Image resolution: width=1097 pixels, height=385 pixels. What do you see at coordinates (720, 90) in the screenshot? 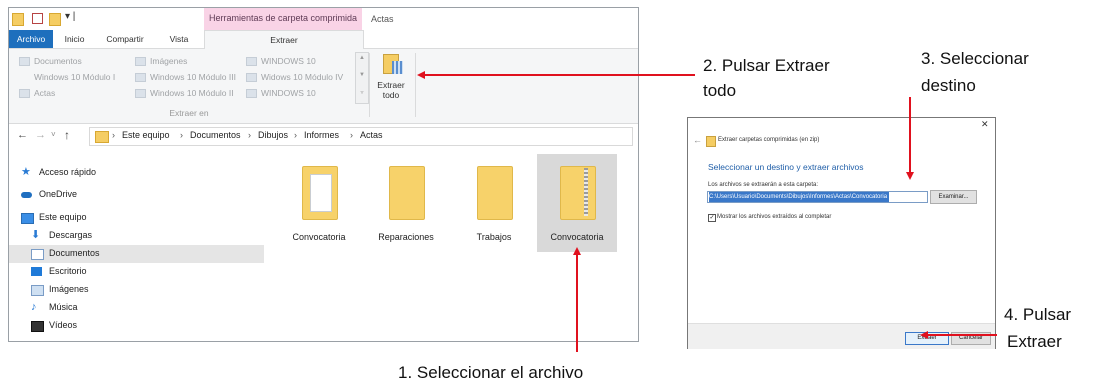
I see `annotation-step2-line2: todo` at bounding box center [720, 90].